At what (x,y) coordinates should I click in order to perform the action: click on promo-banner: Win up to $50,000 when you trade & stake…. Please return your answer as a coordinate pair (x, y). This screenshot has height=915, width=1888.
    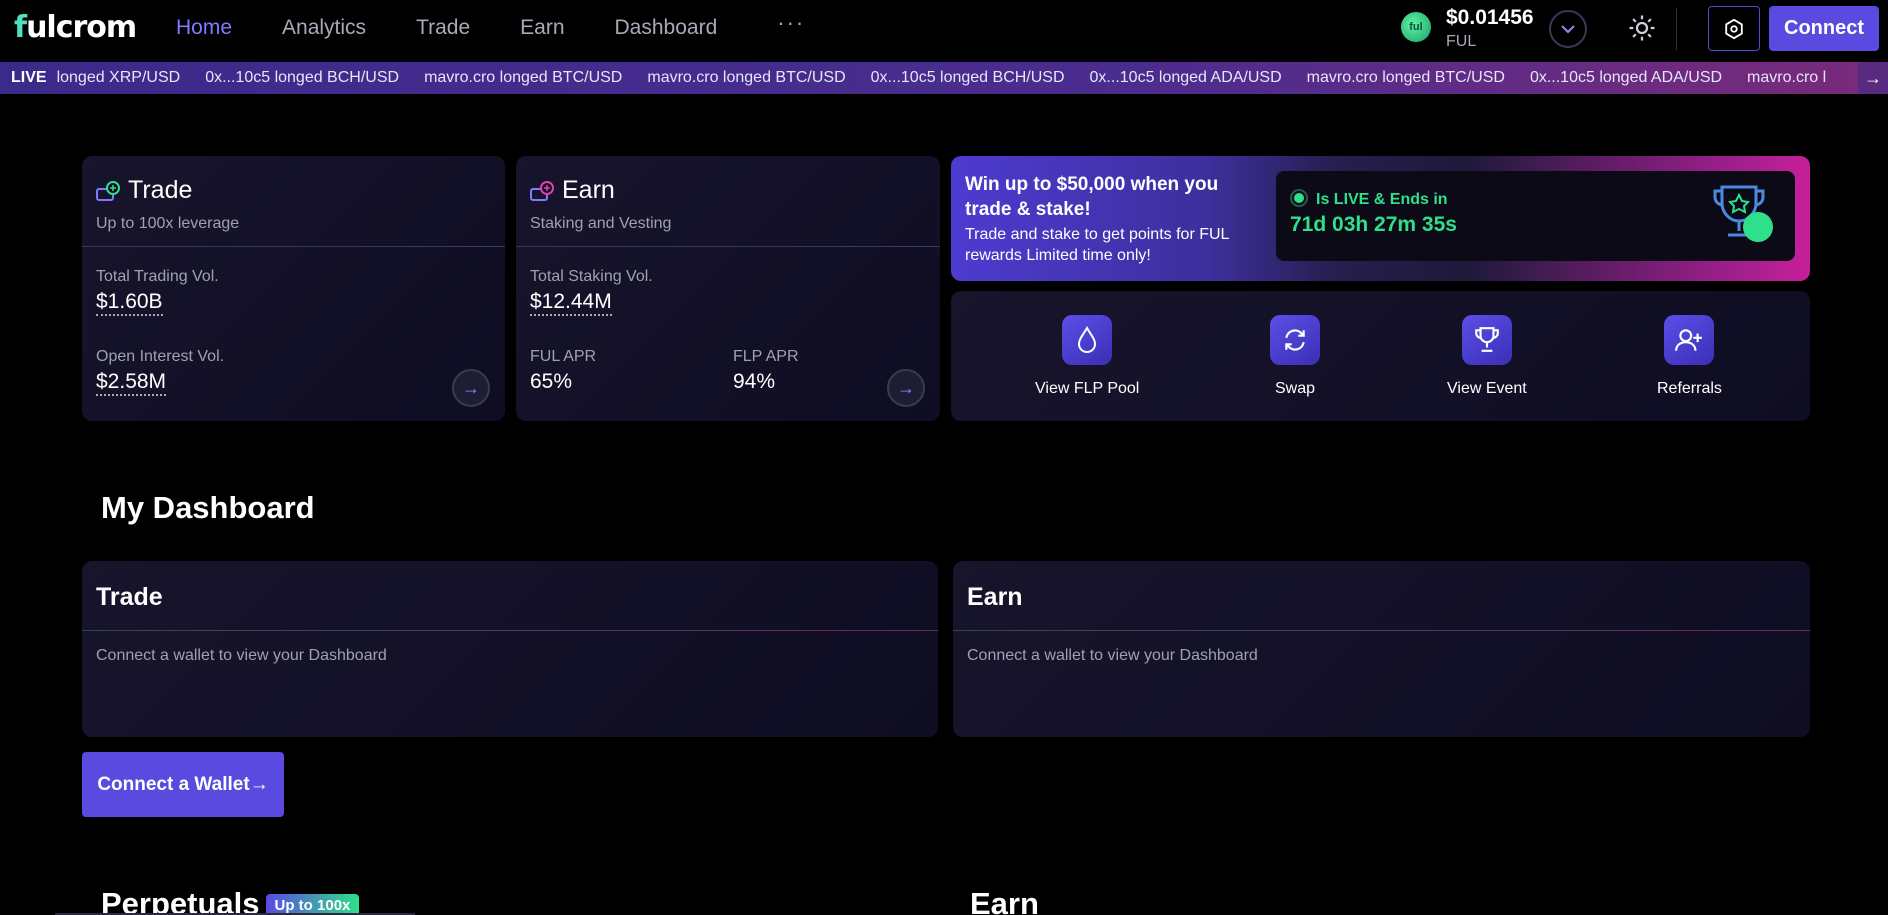
    Looking at the image, I should click on (1380, 218).